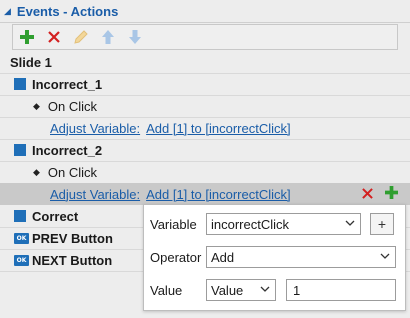  I want to click on object-name: PREV Button, so click(72, 238).